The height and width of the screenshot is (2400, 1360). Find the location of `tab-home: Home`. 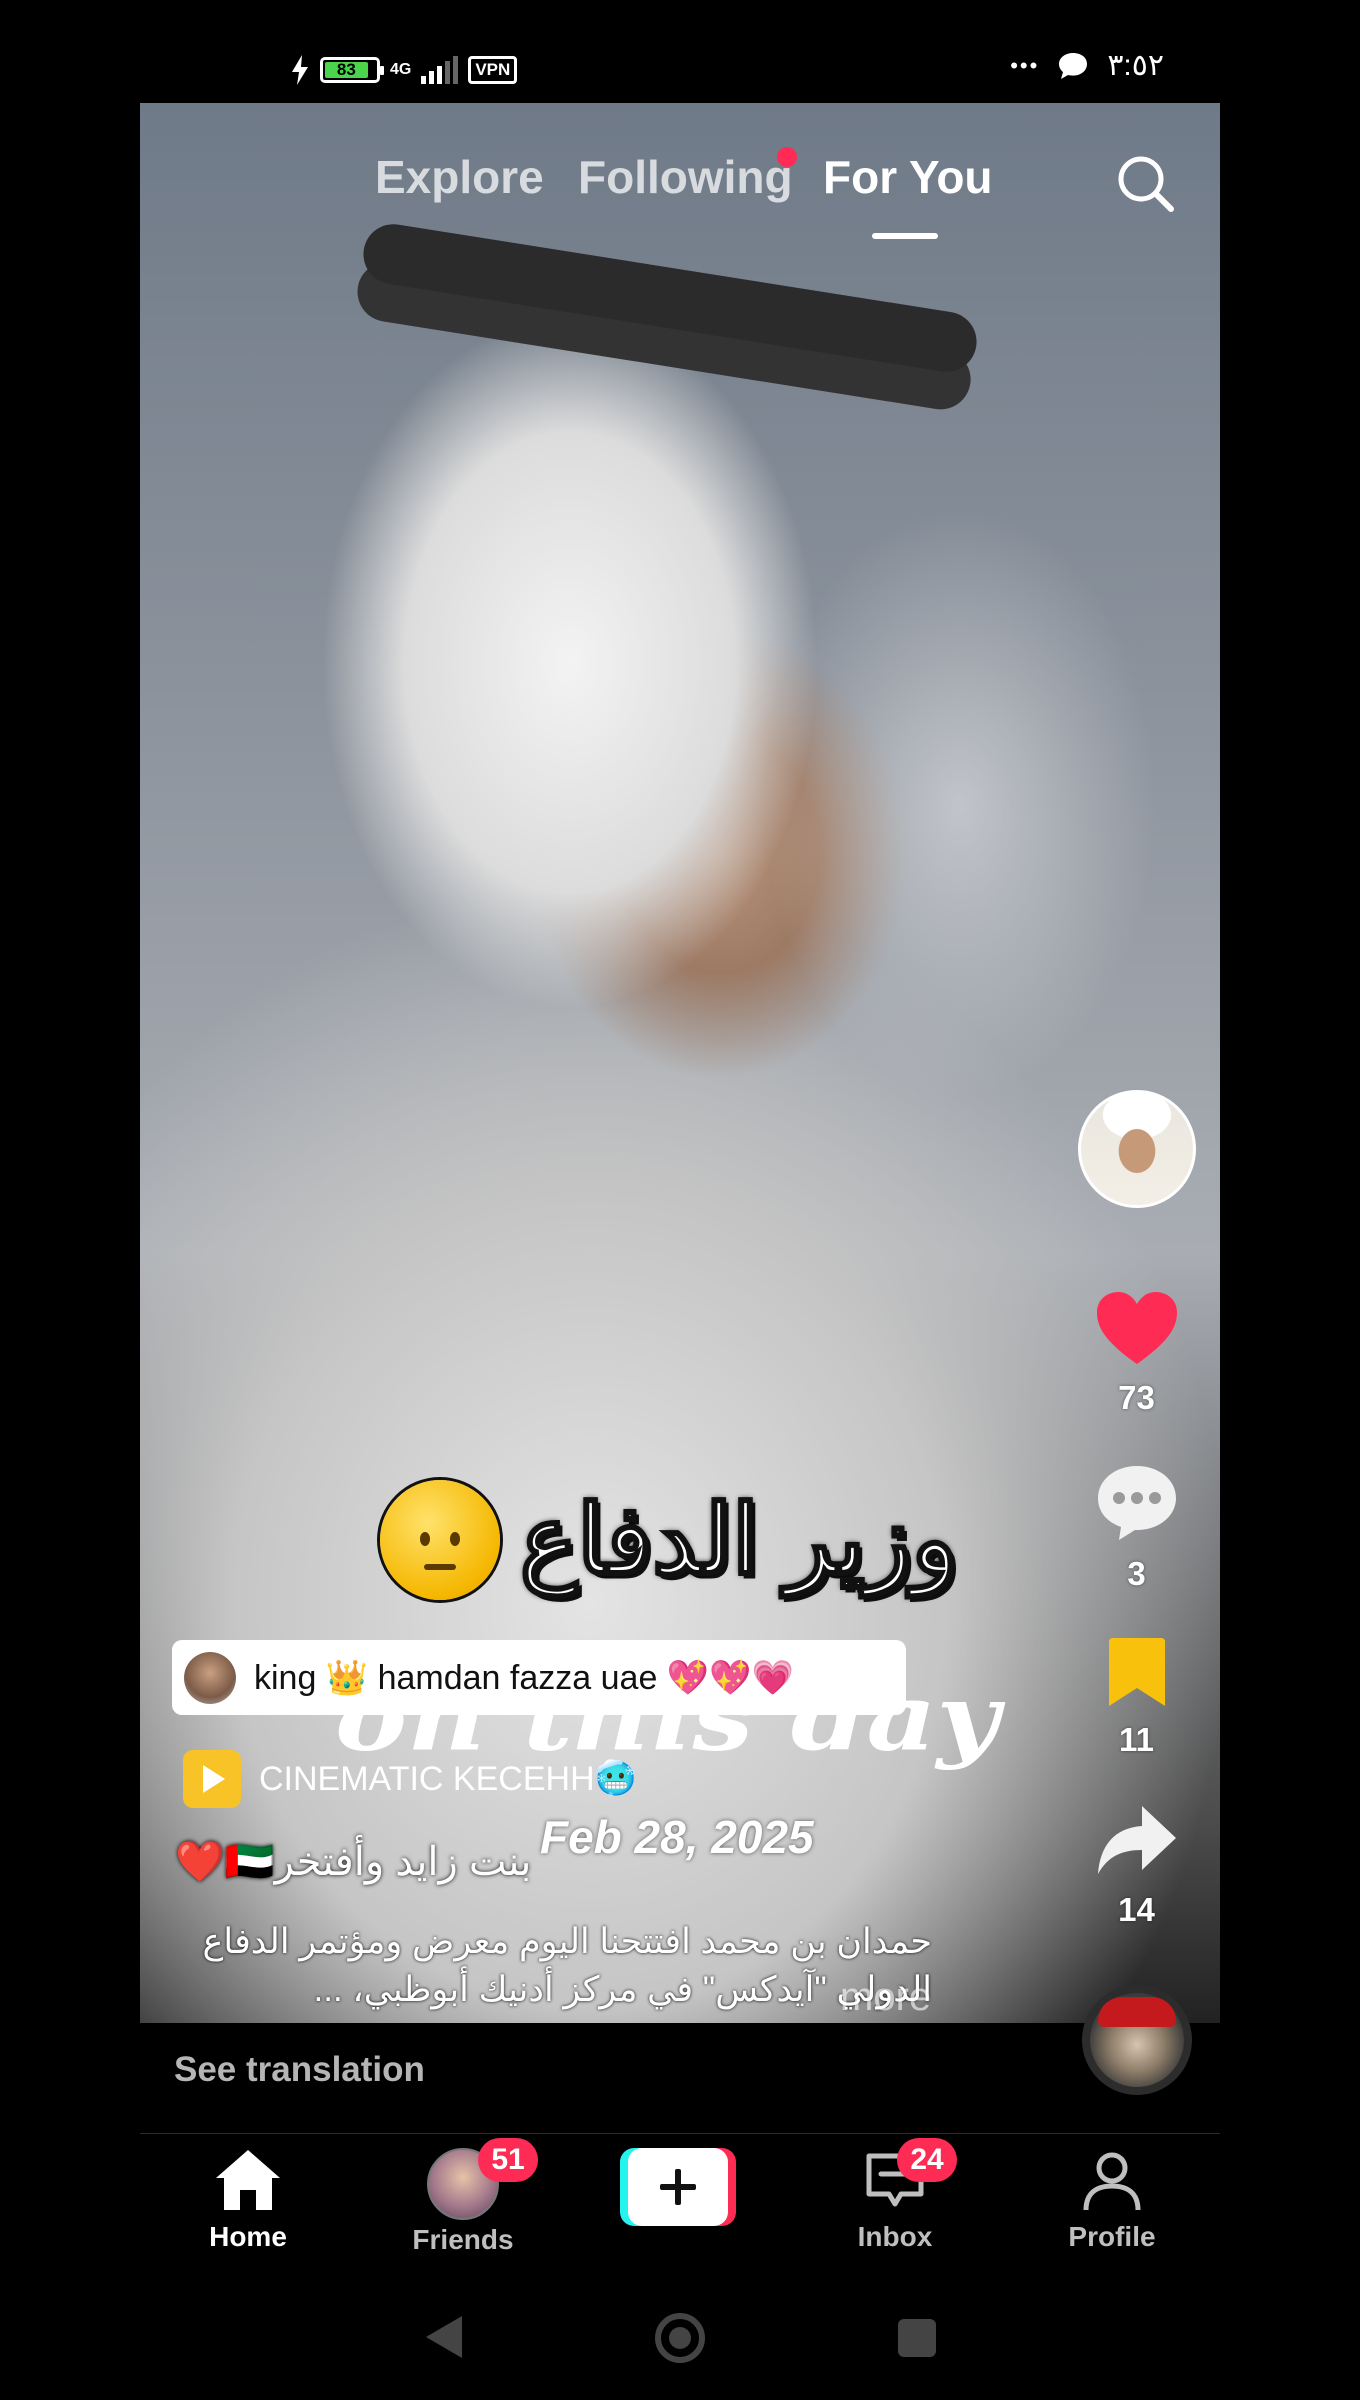

tab-home: Home is located at coordinates (248, 2200).